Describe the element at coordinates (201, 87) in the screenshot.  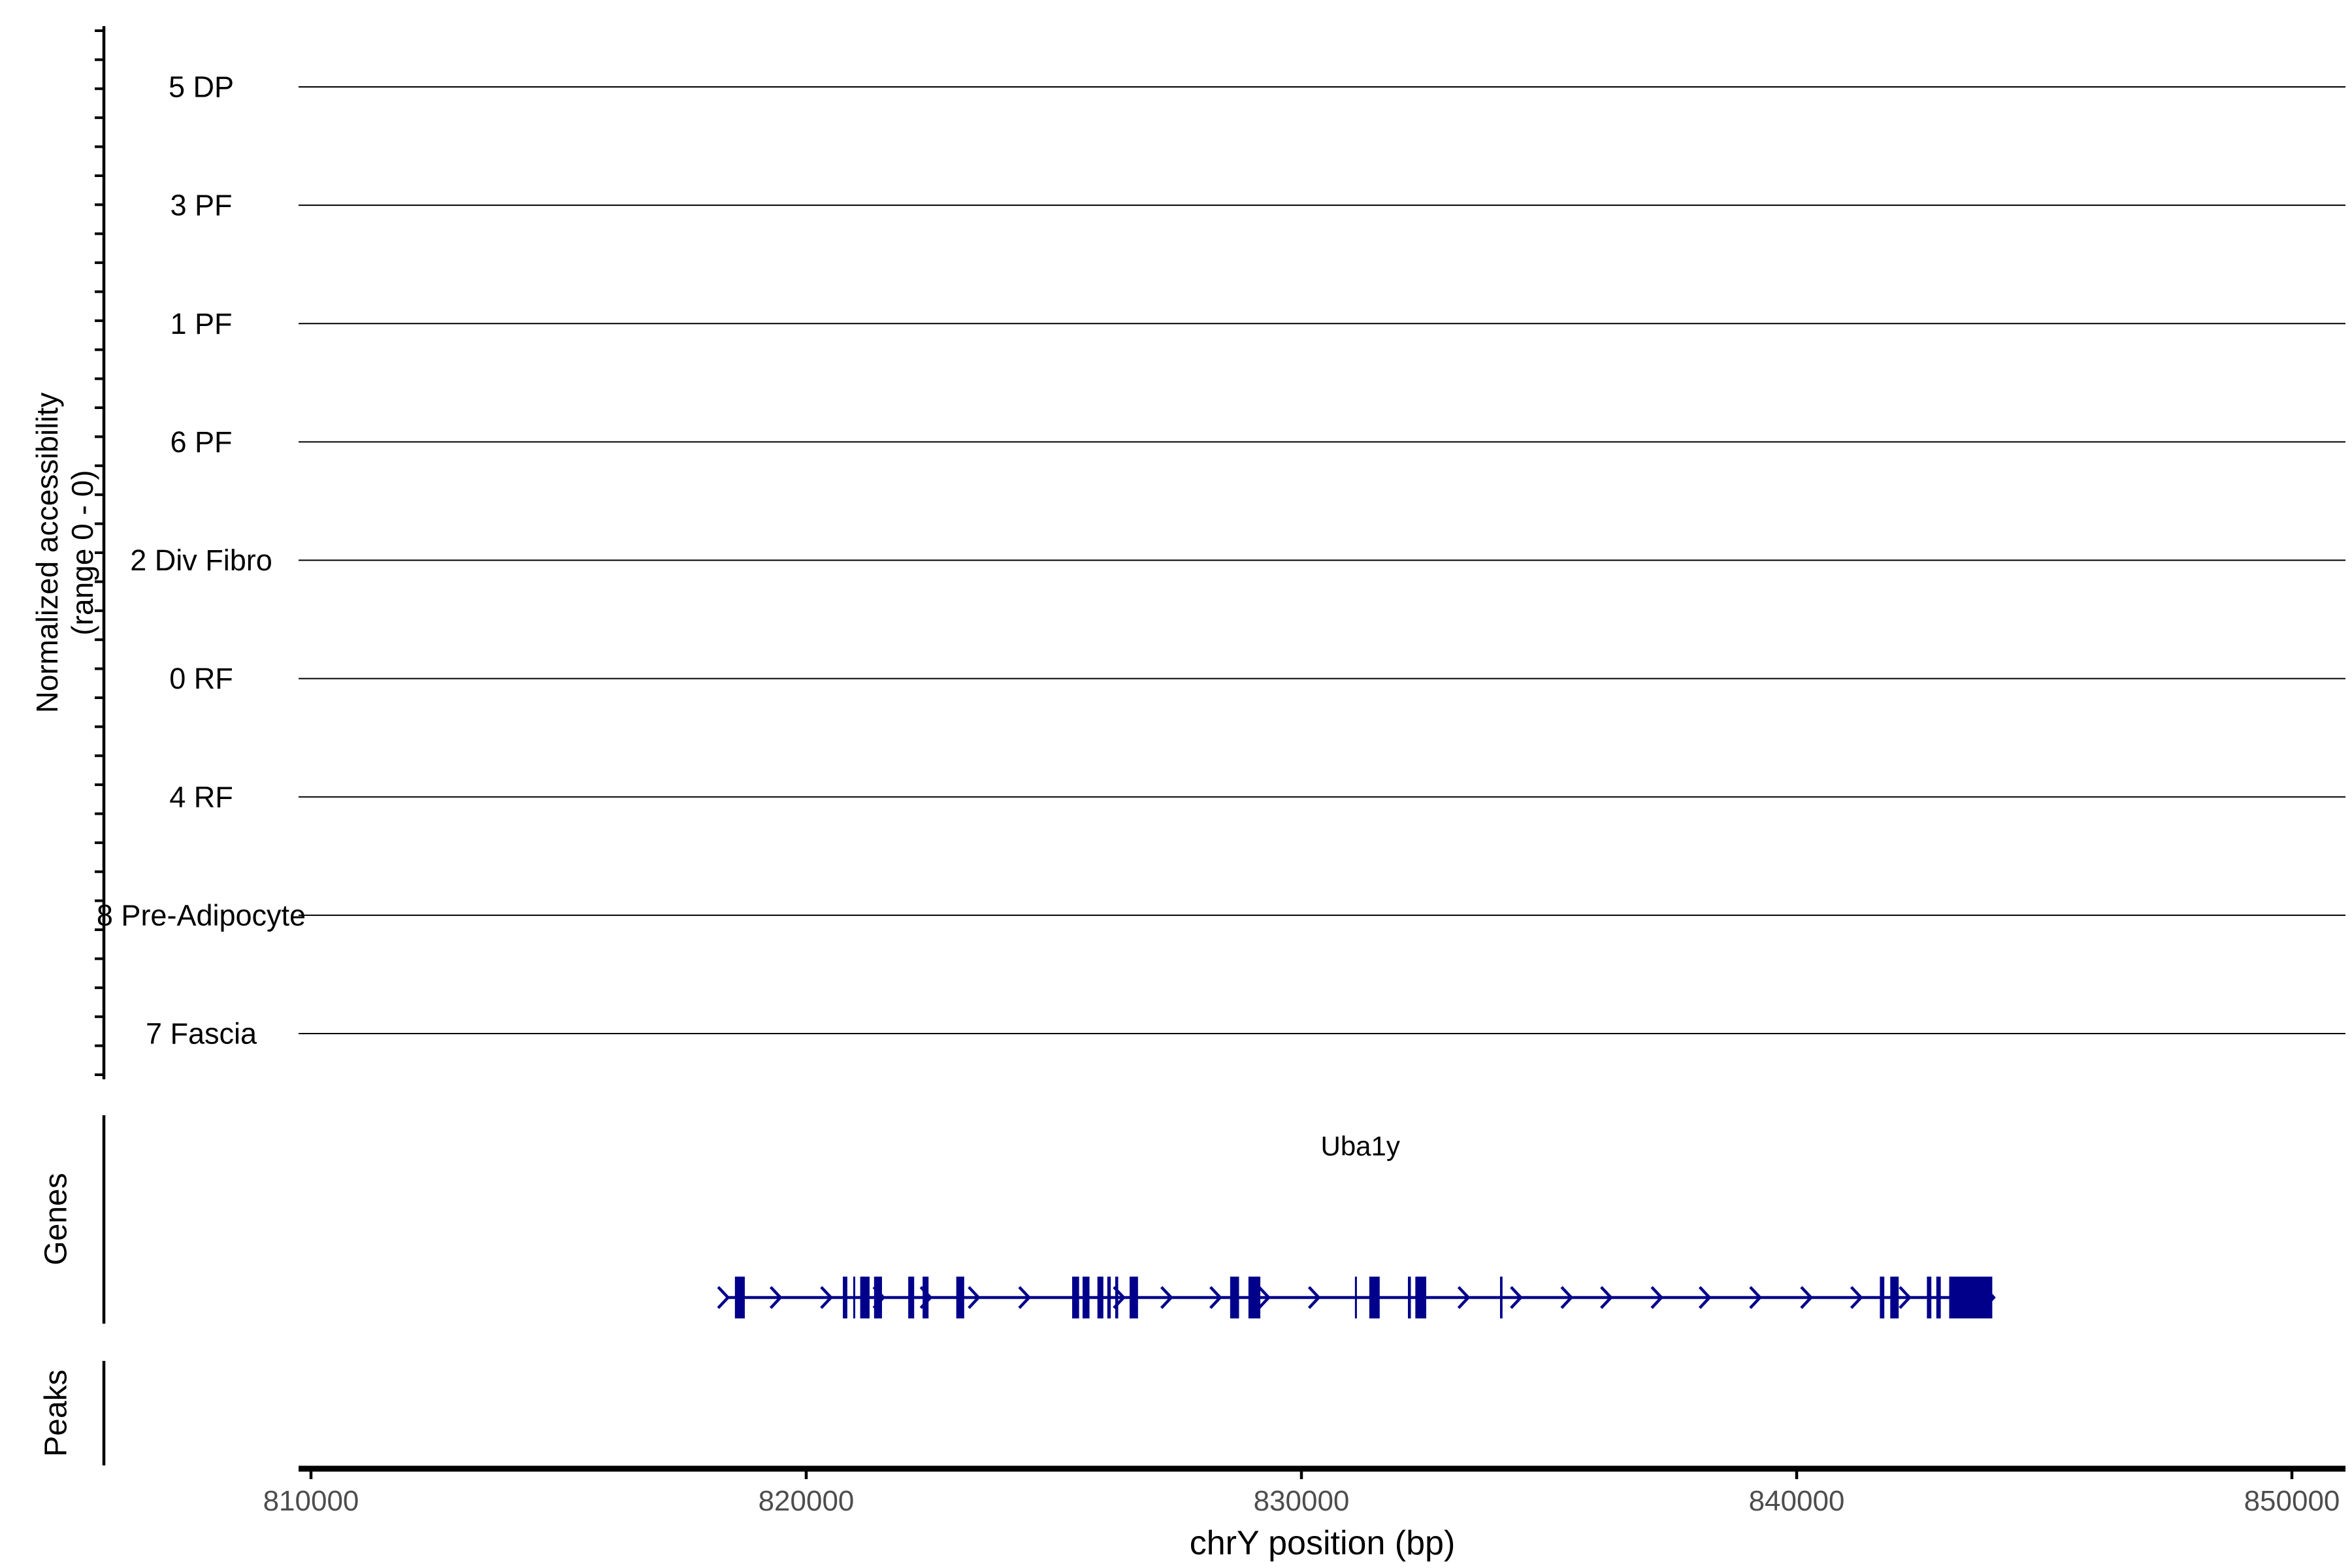
I see `track-label: 5 DP` at that location.